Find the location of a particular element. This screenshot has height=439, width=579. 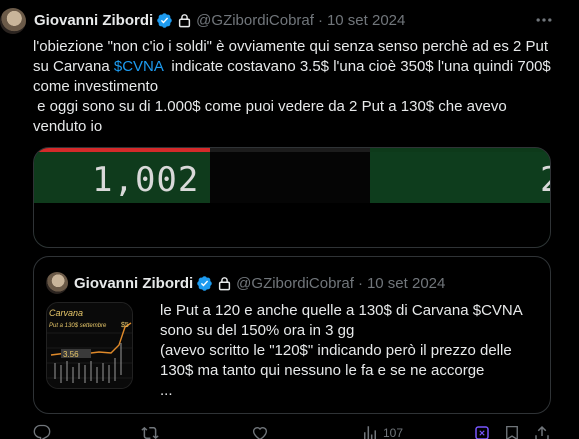

more-icon is located at coordinates (544, 20).